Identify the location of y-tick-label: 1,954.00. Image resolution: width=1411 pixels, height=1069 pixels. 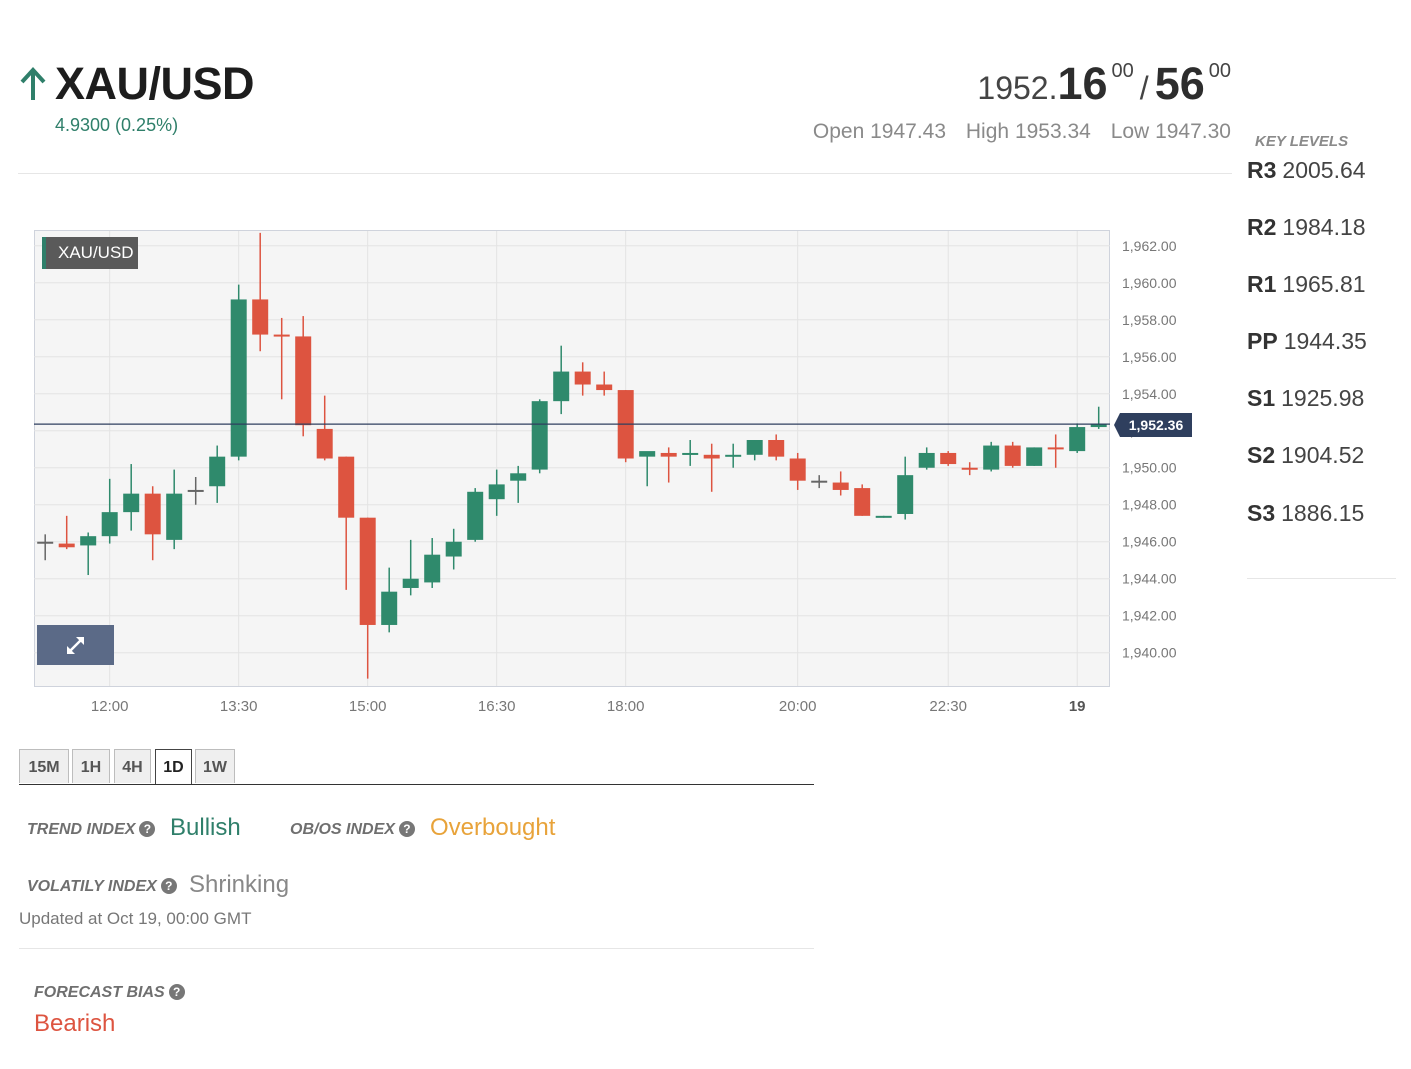
(1149, 394).